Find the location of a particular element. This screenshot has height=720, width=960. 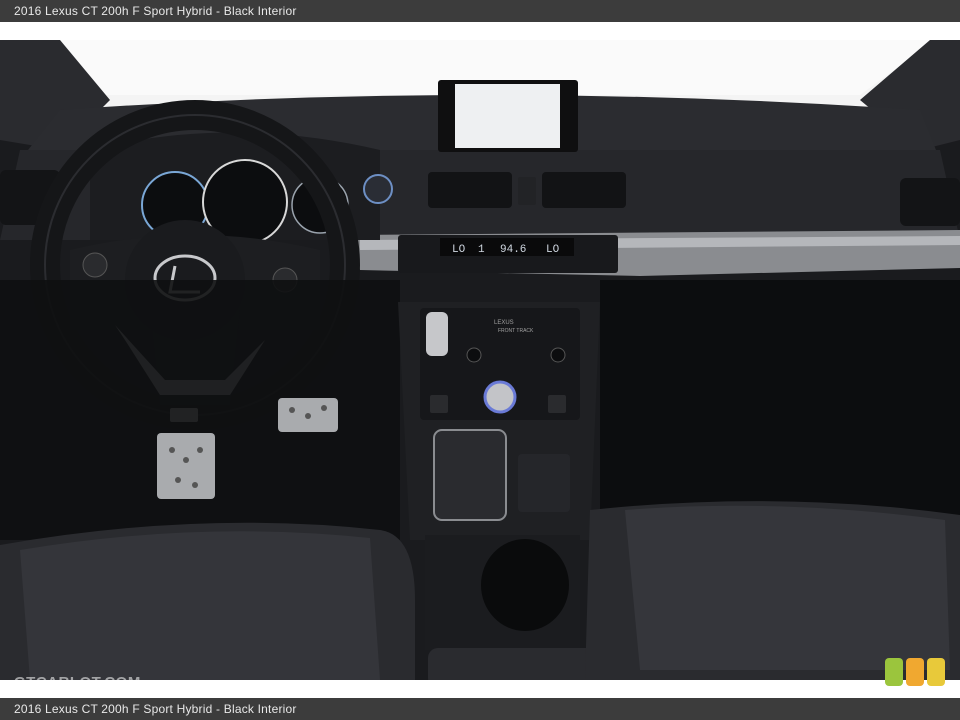

drive-mode-label: FRONT TRACK is located at coordinates (516, 331).